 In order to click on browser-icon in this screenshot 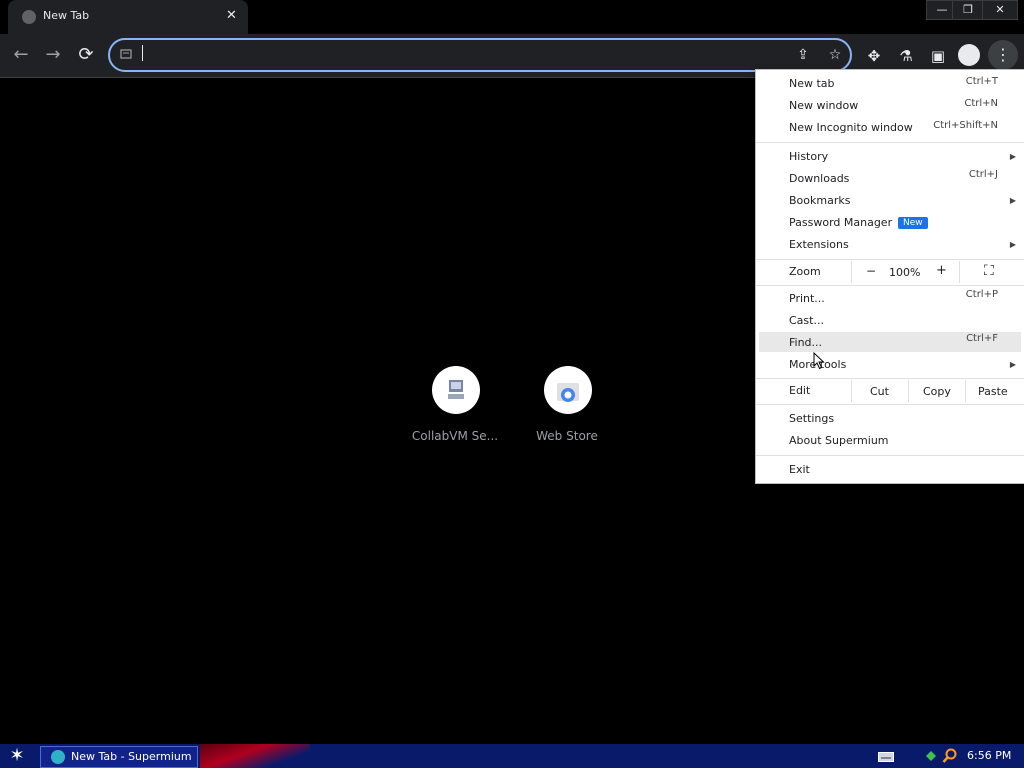, I will do `click(58, 757)`.